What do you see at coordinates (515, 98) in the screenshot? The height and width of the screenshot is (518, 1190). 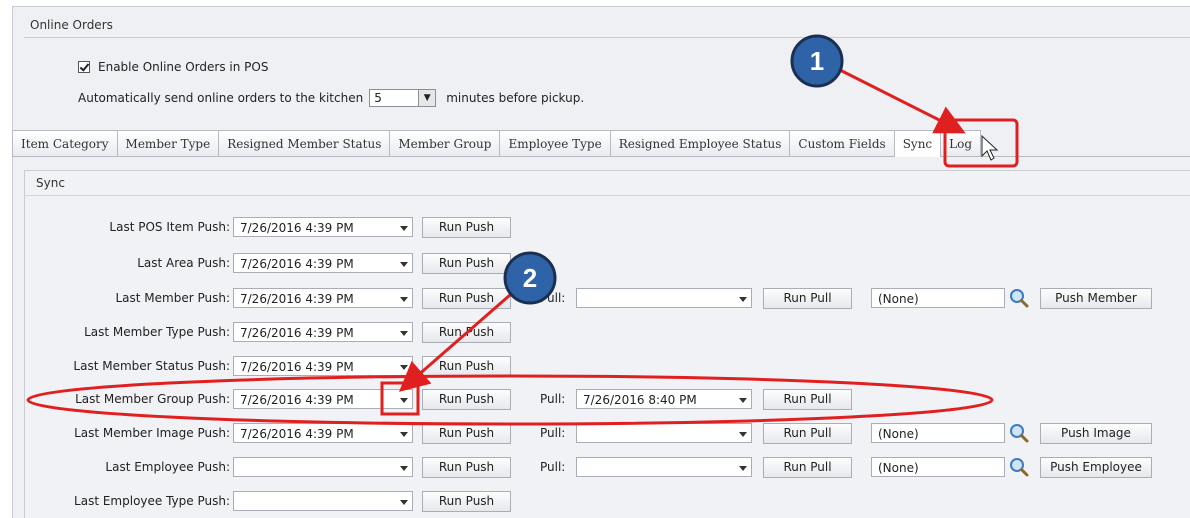 I see `auto-send-suffix: minutes before pickup.` at bounding box center [515, 98].